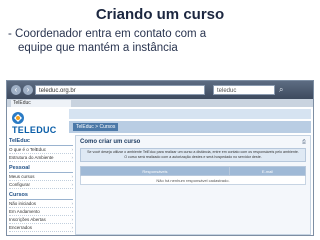 Image resolution: width=320 pixels, height=240 pixels. Describe the element at coordinates (41, 103) in the screenshot. I see `browser-tab: TelEduc` at that location.